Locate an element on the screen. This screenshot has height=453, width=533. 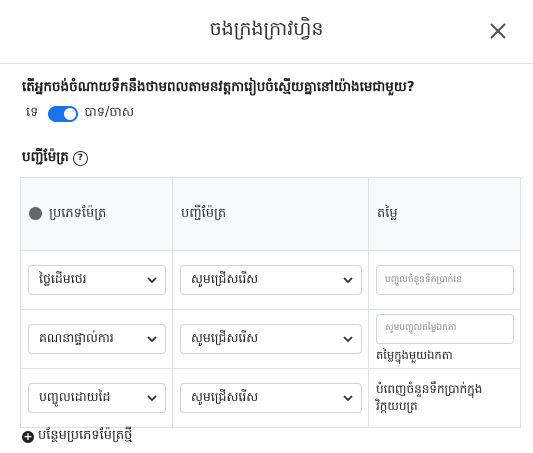
meter-list-label-text: បញ្ជីម៉ែត្រ is located at coordinates (45, 157).